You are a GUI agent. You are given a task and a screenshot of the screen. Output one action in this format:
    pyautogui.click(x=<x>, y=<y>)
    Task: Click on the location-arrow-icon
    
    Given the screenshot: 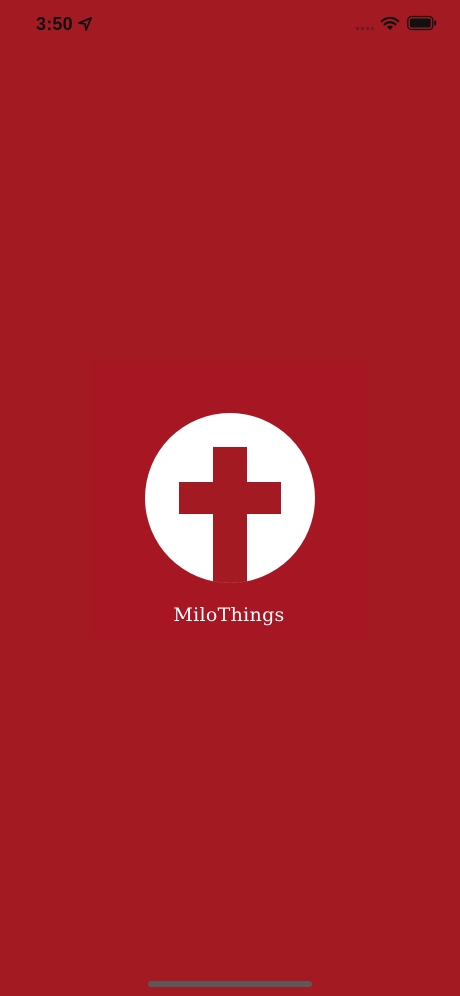 What is the action you would take?
    pyautogui.click(x=85, y=24)
    